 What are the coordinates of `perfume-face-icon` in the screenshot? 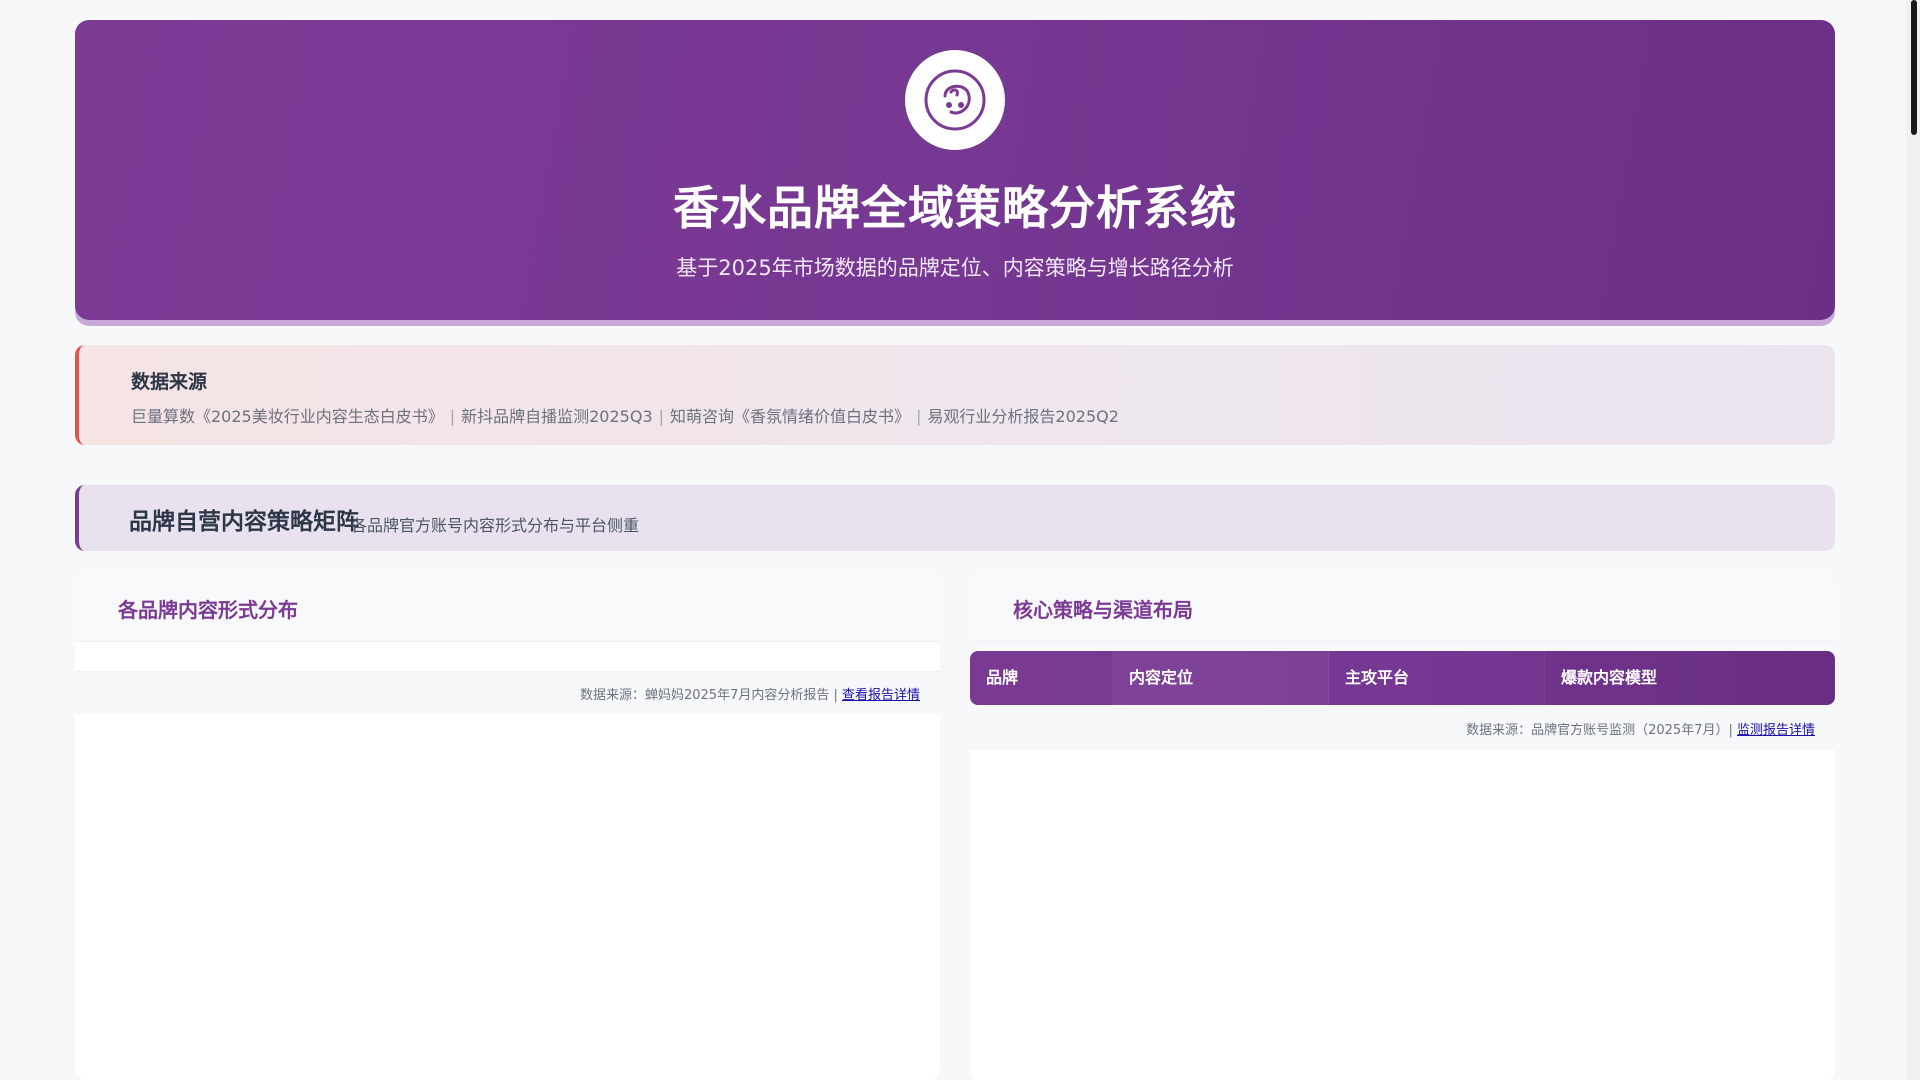 It's located at (955, 100).